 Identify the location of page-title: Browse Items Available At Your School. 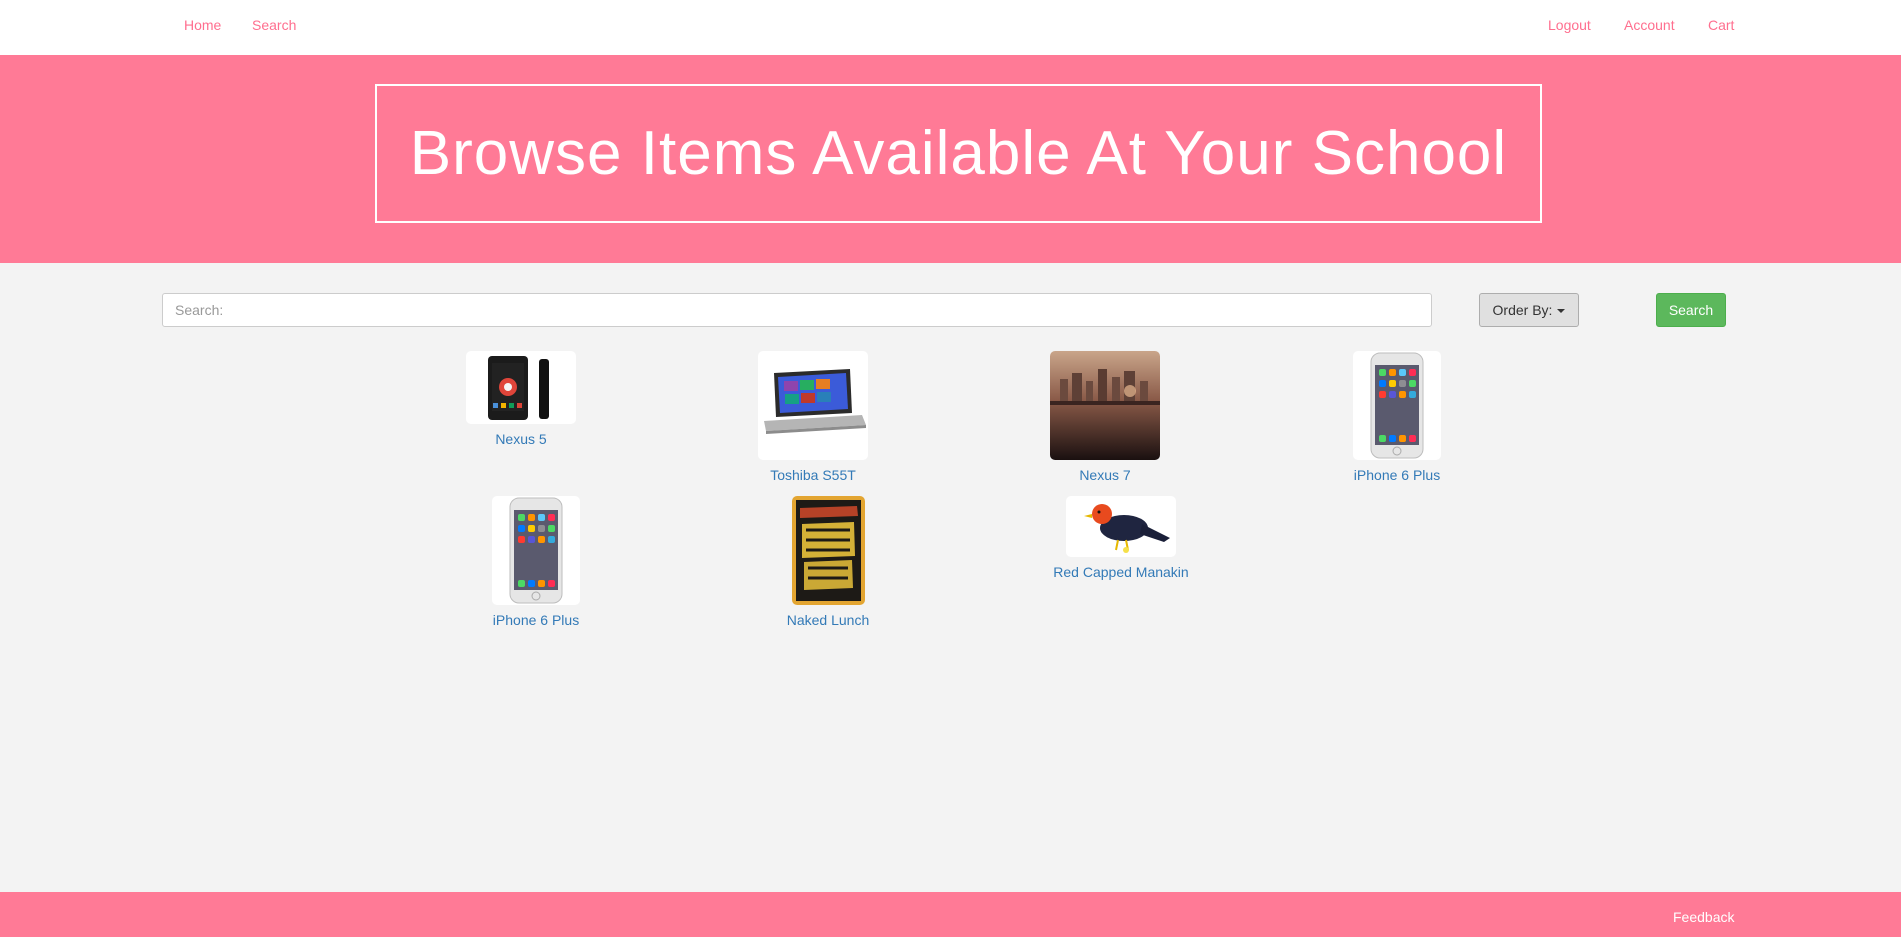
(958, 153).